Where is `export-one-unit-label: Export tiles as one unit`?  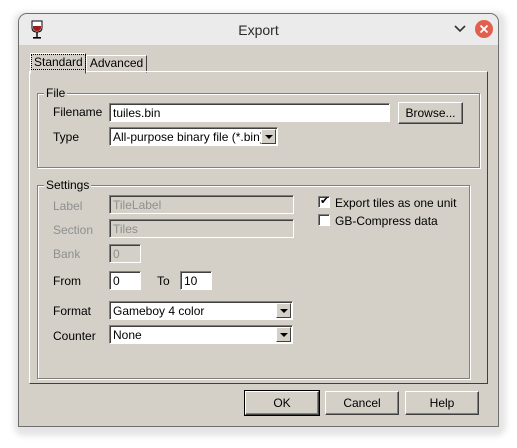
export-one-unit-label: Export tiles as one unit is located at coordinates (395, 203).